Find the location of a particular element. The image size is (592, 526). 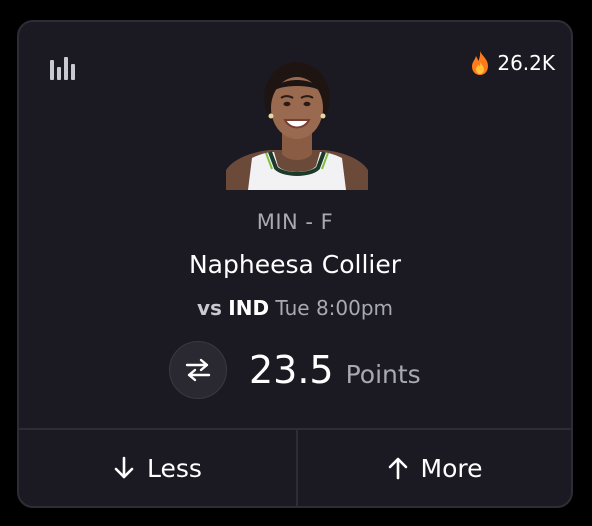

projection-line: 23.5 Points is located at coordinates (295, 370).